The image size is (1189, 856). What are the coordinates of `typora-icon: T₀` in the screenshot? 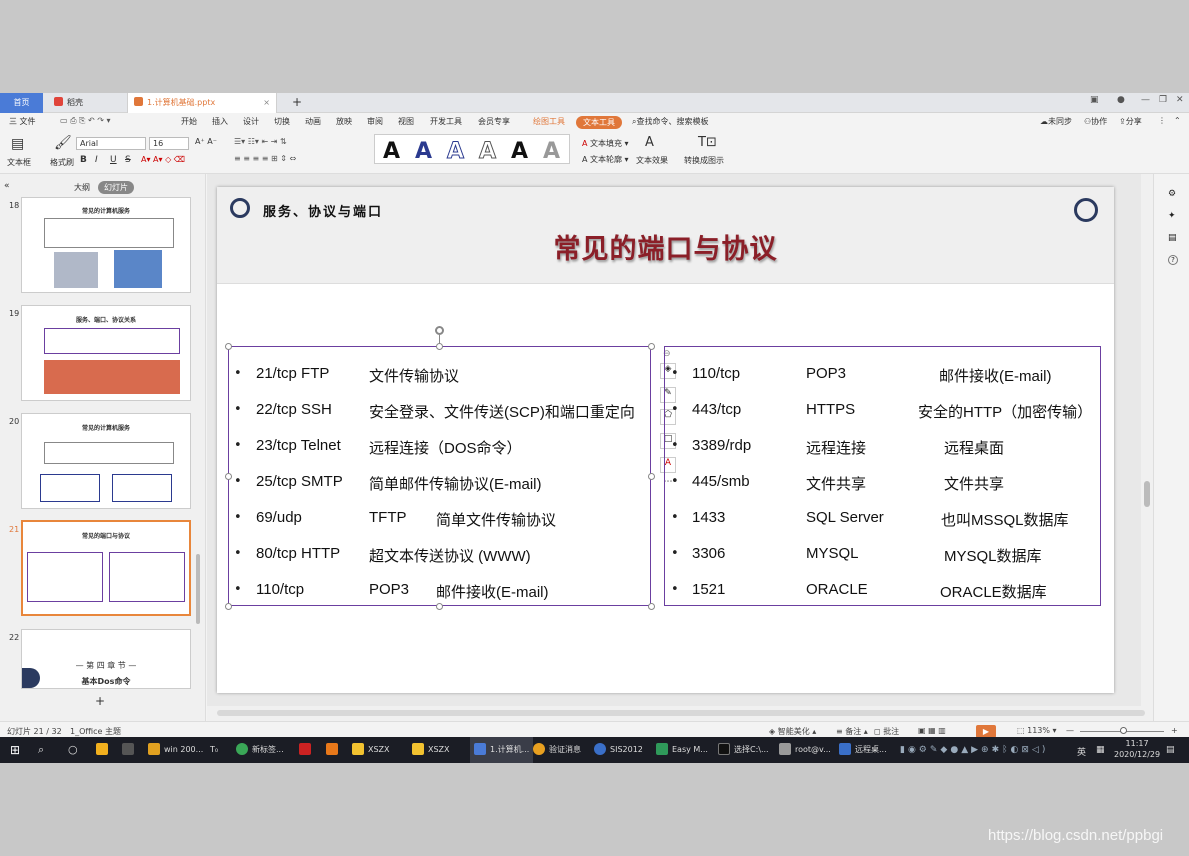 It's located at (214, 750).